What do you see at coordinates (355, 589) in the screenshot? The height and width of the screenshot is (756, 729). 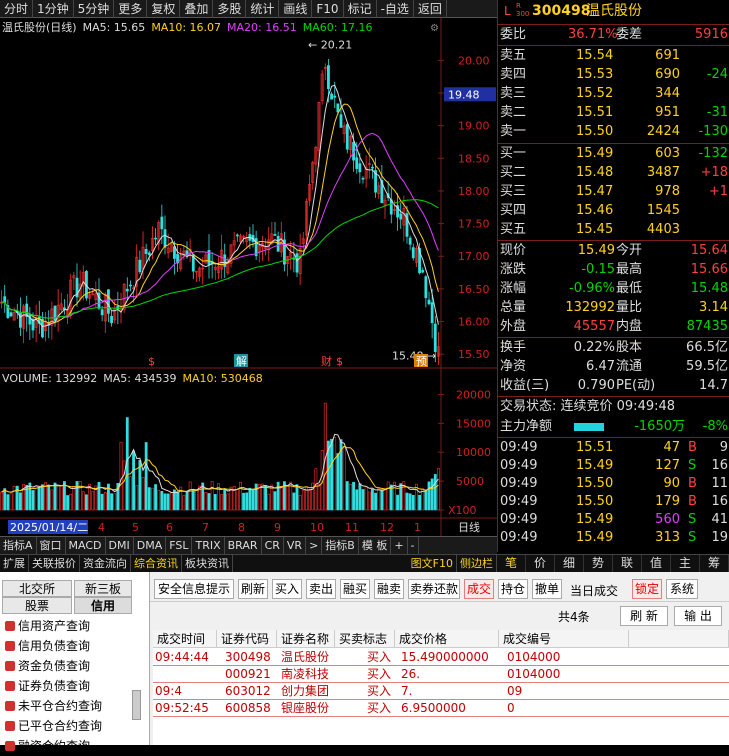 I see `trade-button: 融买` at bounding box center [355, 589].